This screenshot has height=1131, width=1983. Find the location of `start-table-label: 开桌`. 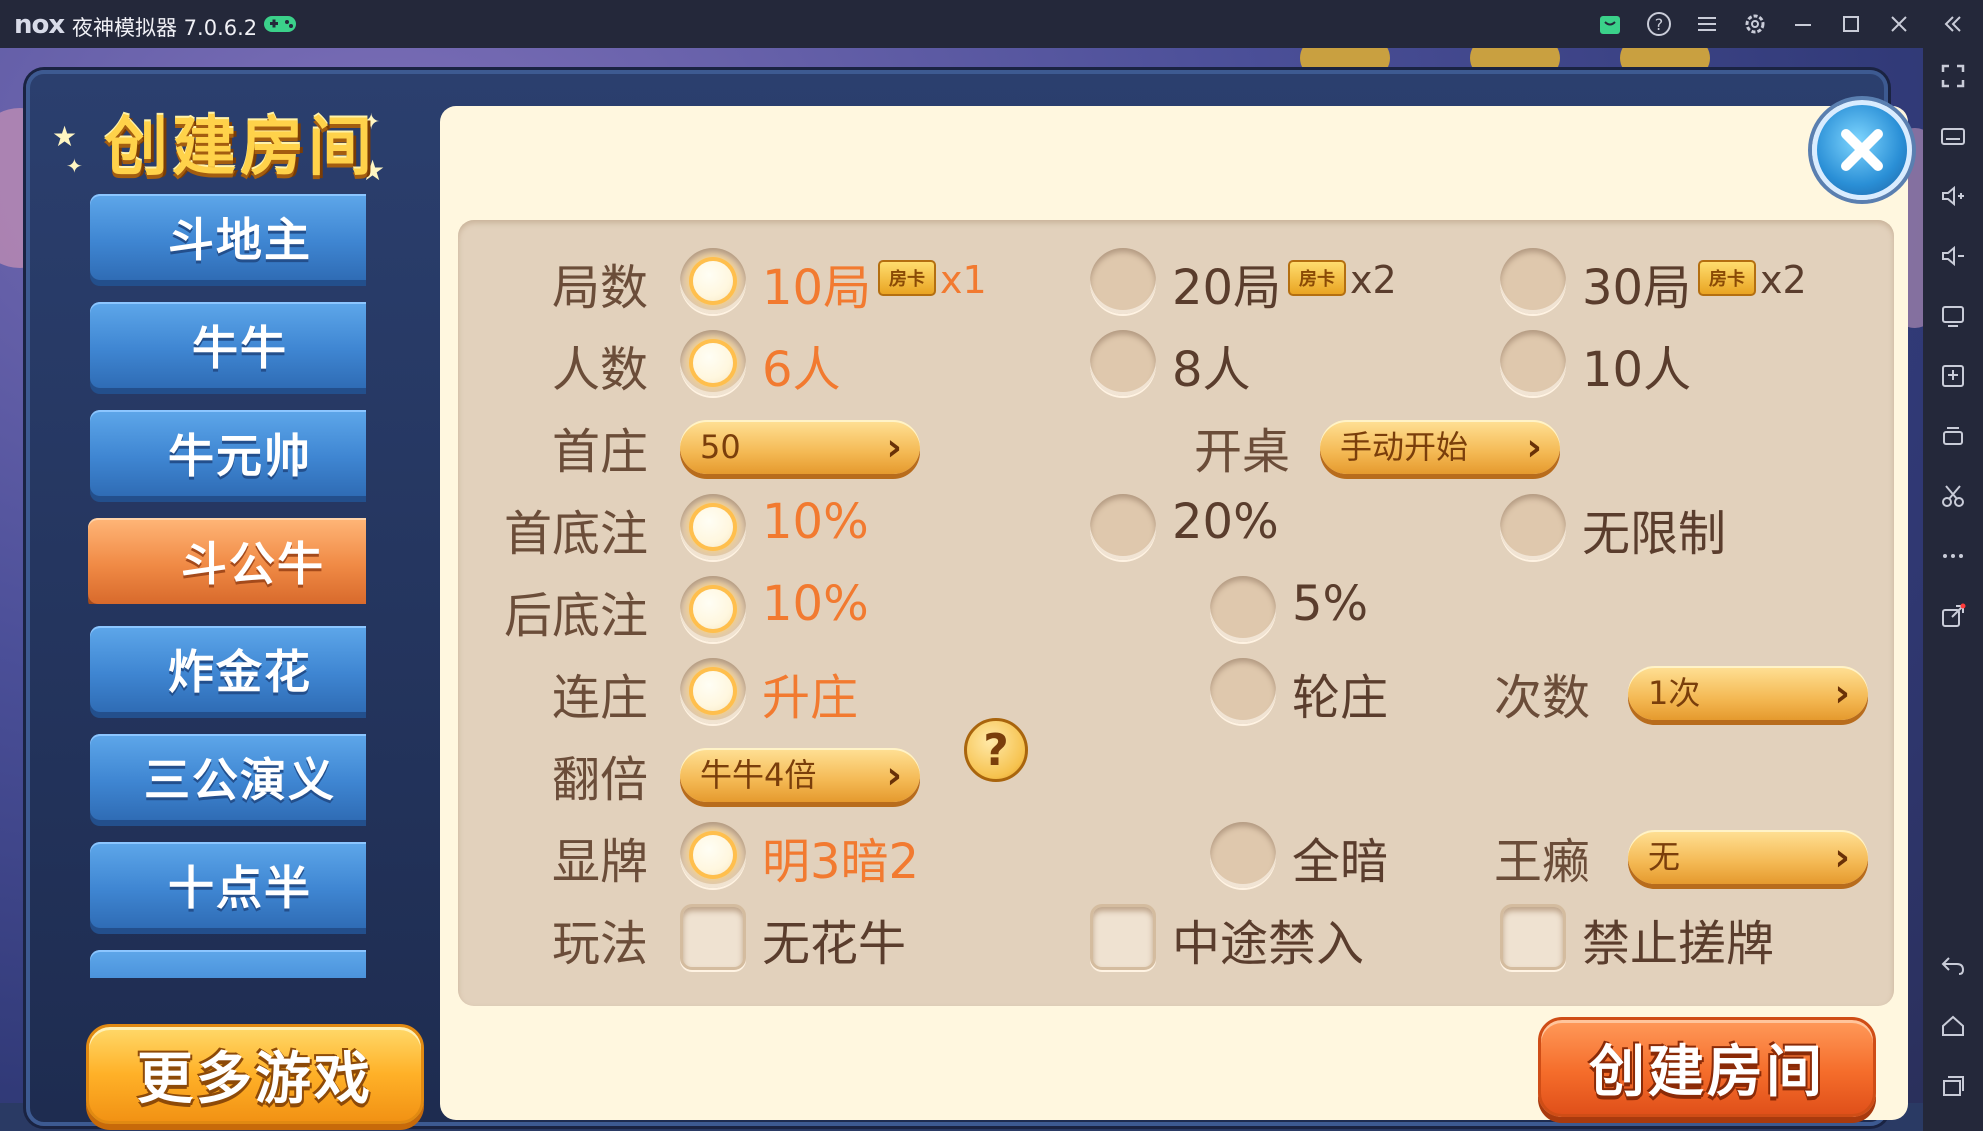

start-table-label: 开桌 is located at coordinates (1241, 452).